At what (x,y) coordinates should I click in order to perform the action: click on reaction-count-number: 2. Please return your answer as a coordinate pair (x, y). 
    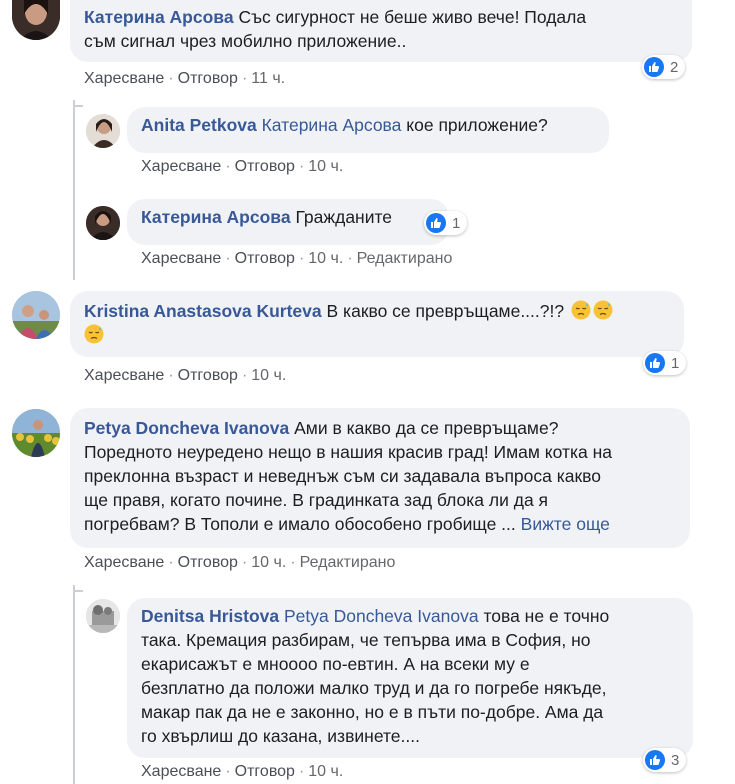
    Looking at the image, I should click on (674, 67).